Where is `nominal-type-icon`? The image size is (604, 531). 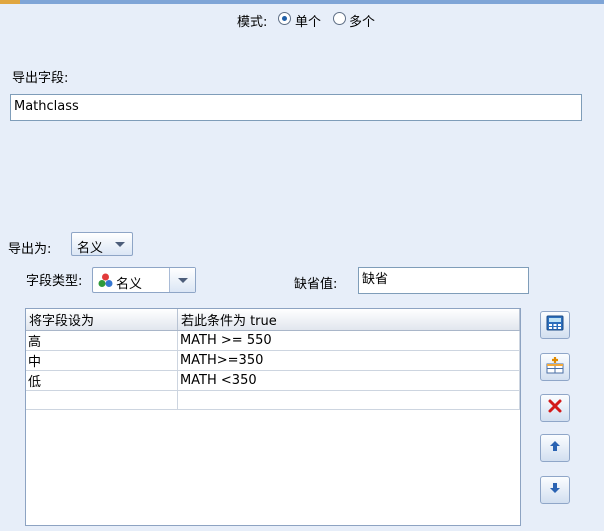
nominal-type-icon is located at coordinates (105, 280).